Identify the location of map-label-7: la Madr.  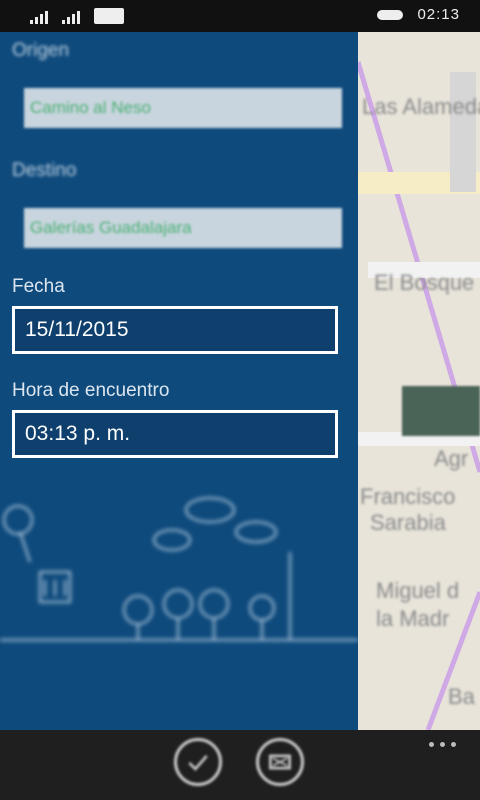
(413, 618).